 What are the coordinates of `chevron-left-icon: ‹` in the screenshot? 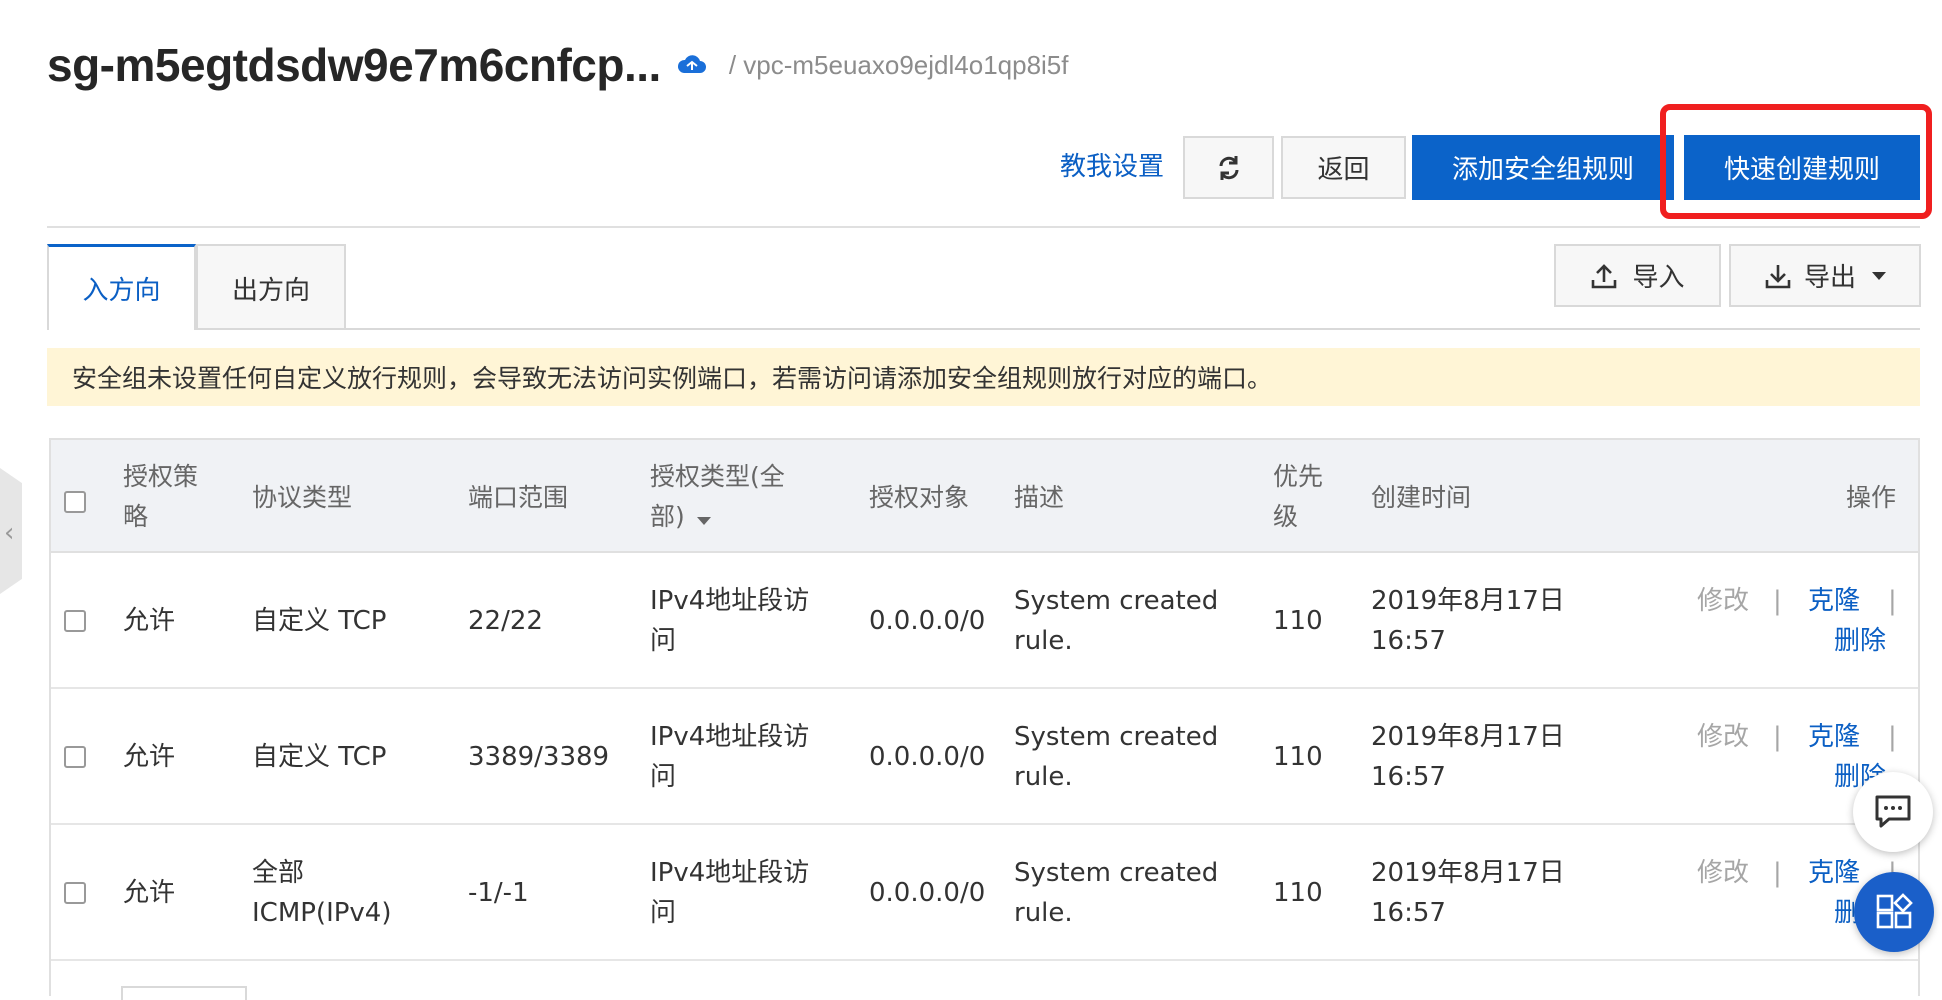 It's located at (9, 533).